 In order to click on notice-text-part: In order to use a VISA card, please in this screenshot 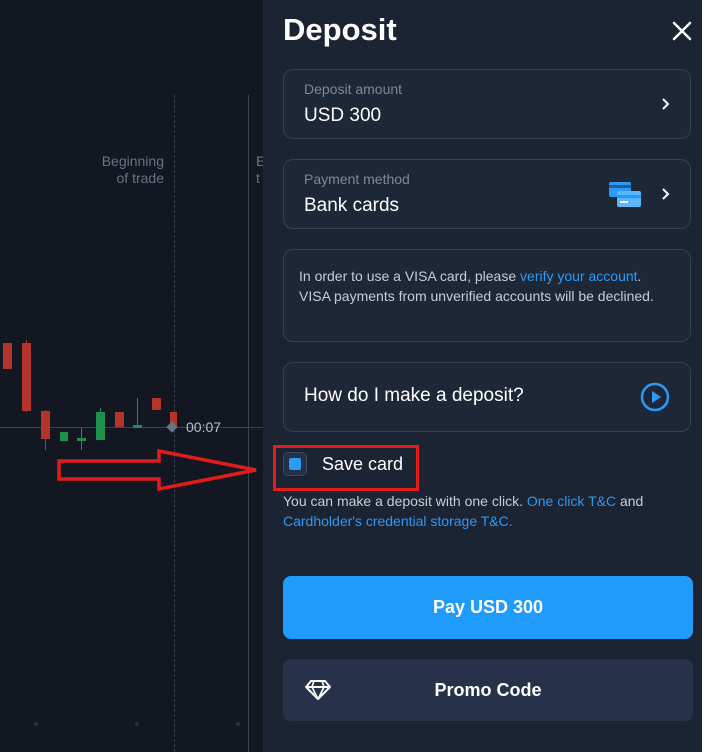, I will do `click(410, 276)`.